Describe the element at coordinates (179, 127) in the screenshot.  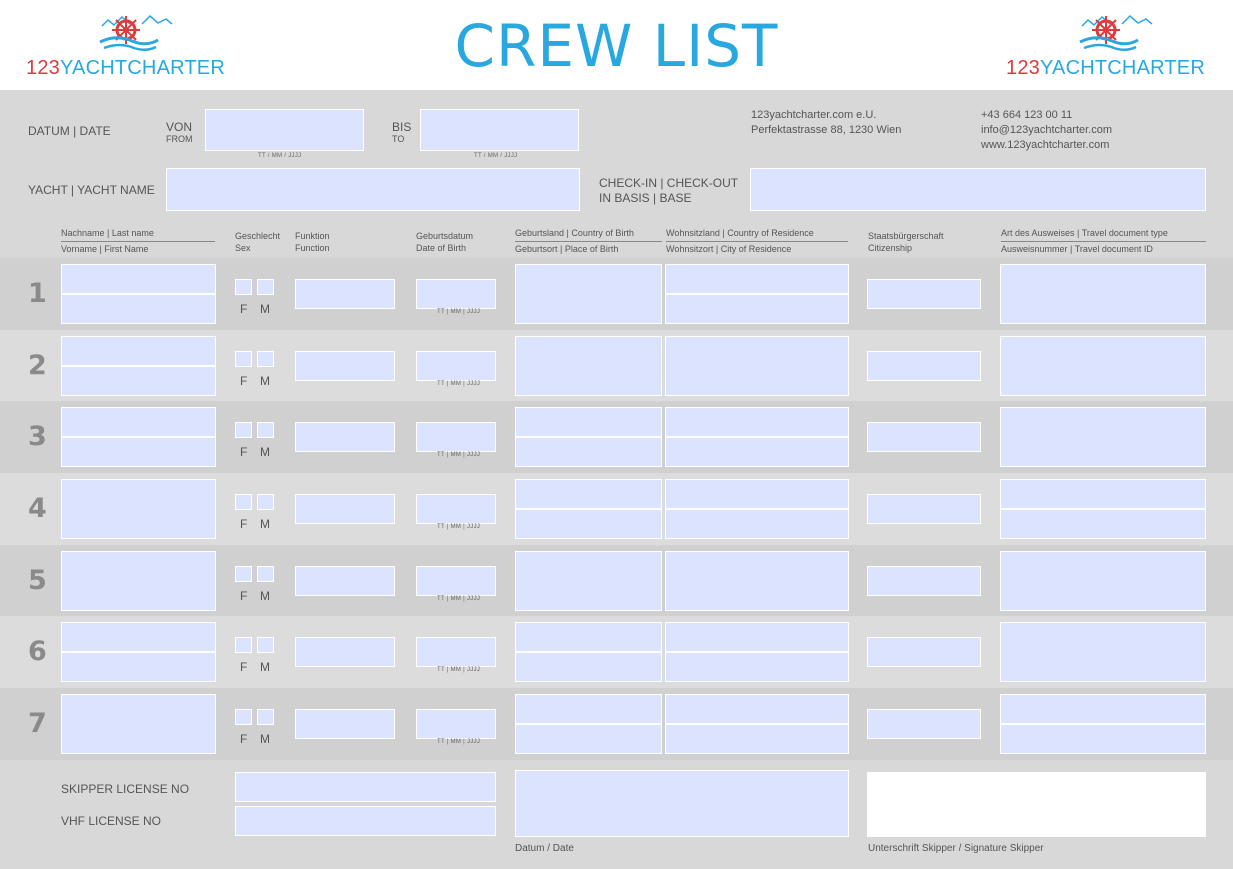
I see `from-label: VON` at that location.